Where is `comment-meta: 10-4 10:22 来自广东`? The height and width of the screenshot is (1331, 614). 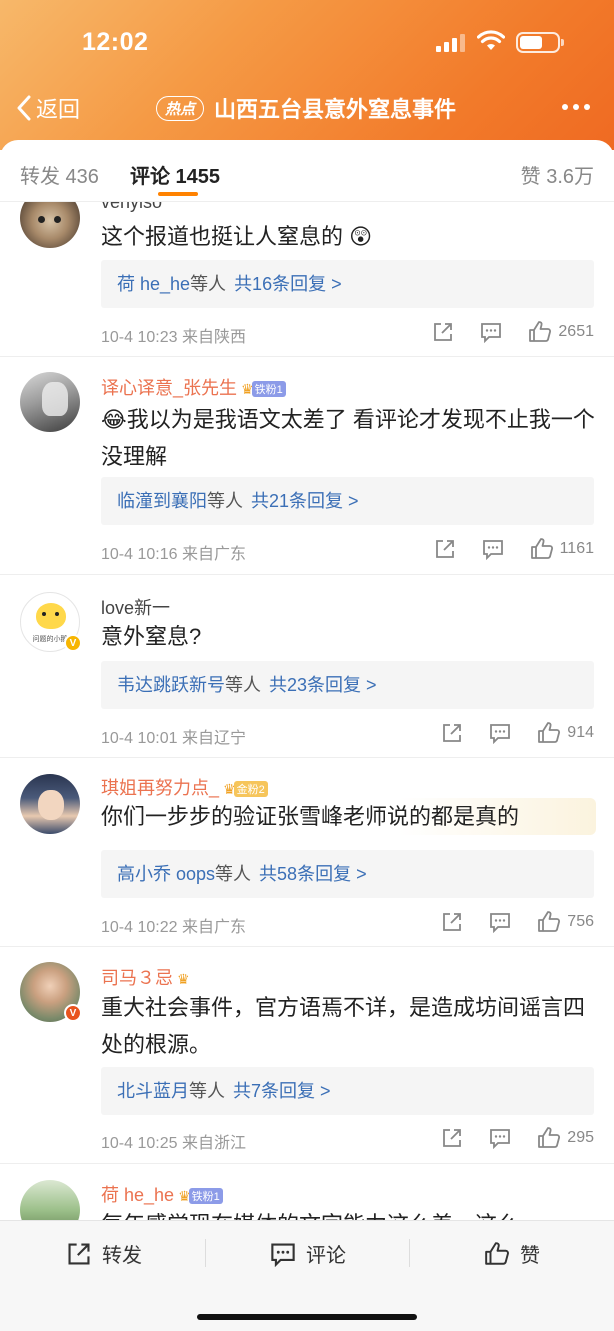
comment-meta: 10-4 10:22 来自广东 is located at coordinates (173, 927).